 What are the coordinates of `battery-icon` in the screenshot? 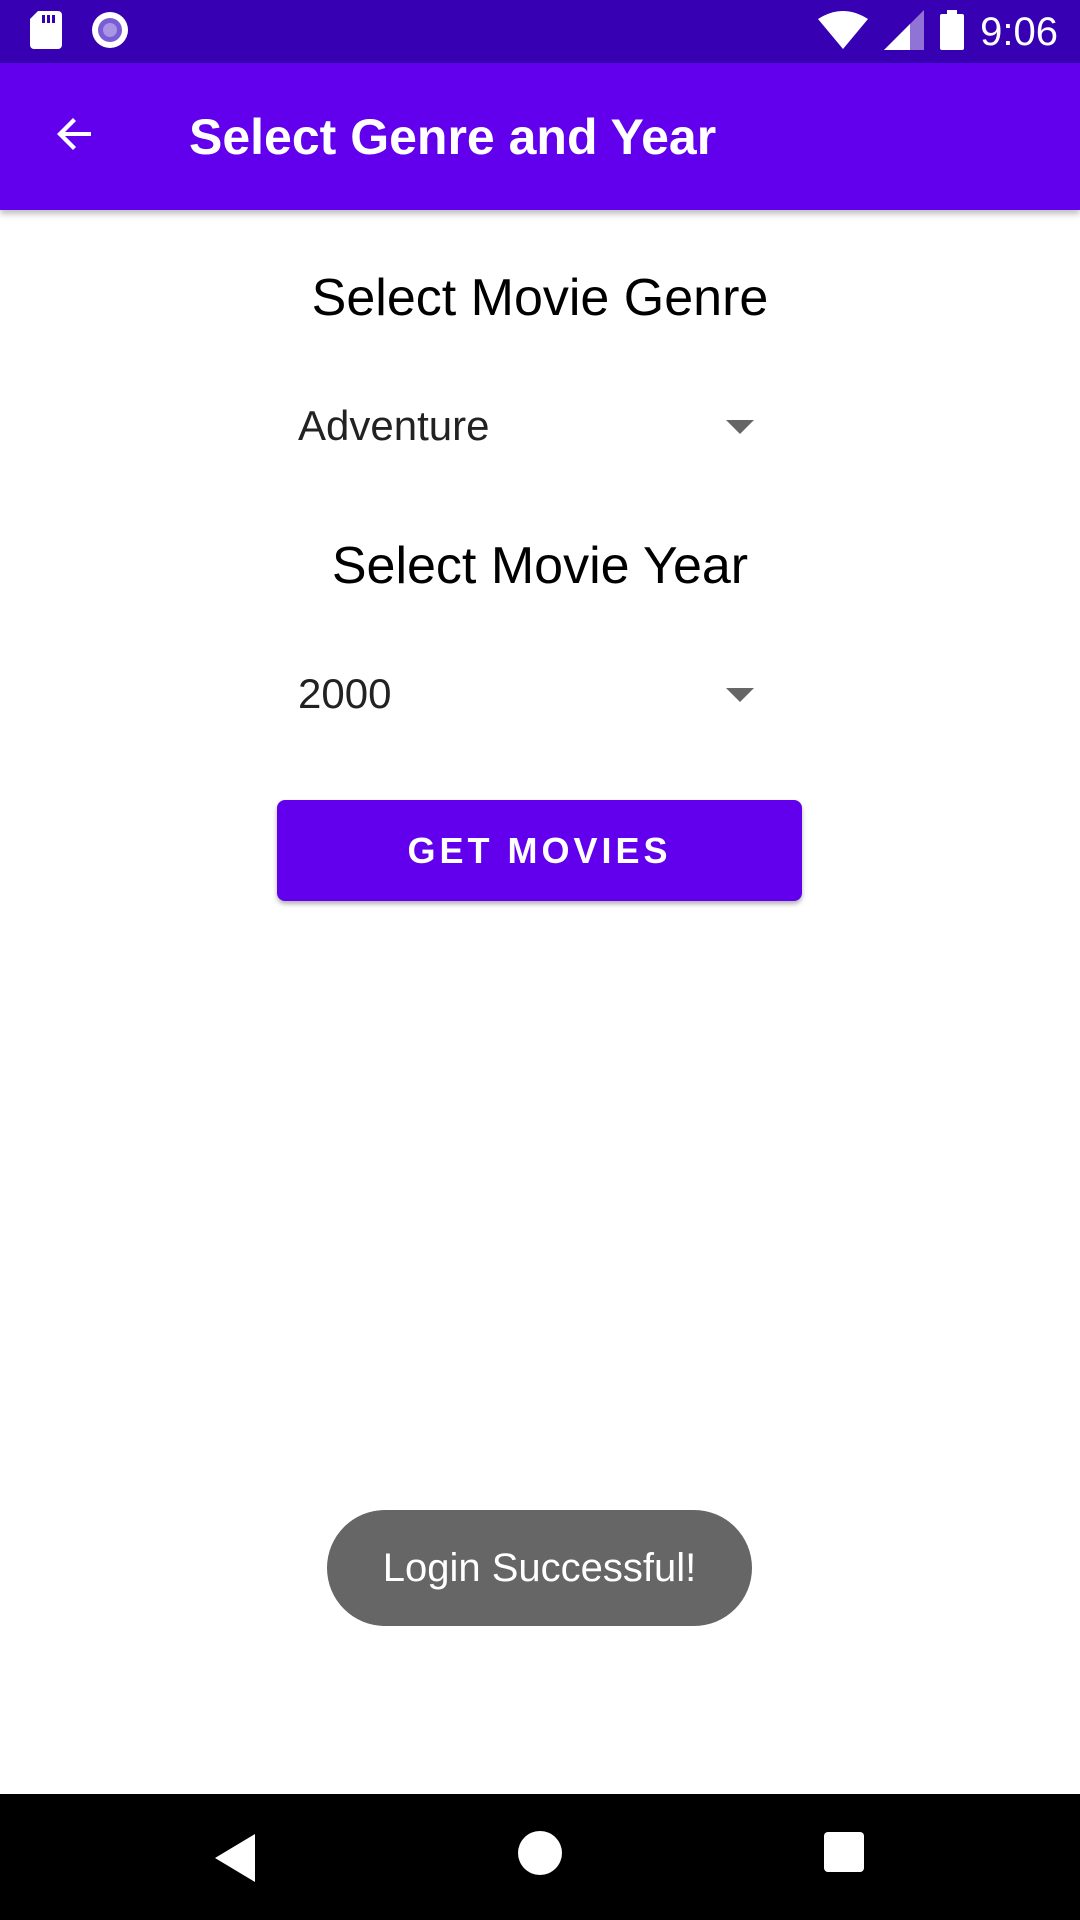 It's located at (952, 32).